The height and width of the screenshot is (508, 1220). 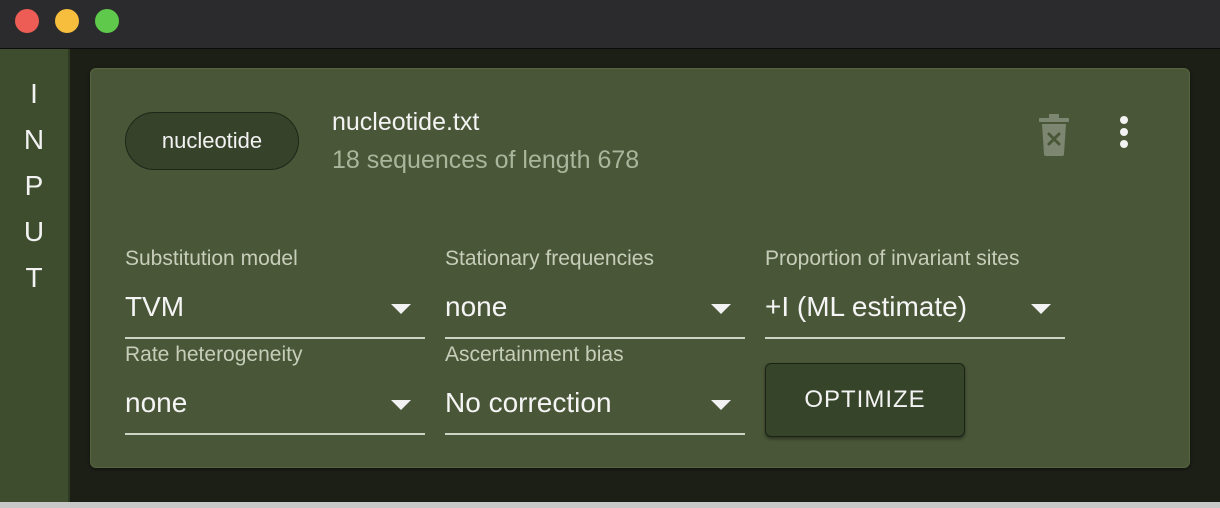 I want to click on stationary-frequencies-value: none, so click(x=476, y=306).